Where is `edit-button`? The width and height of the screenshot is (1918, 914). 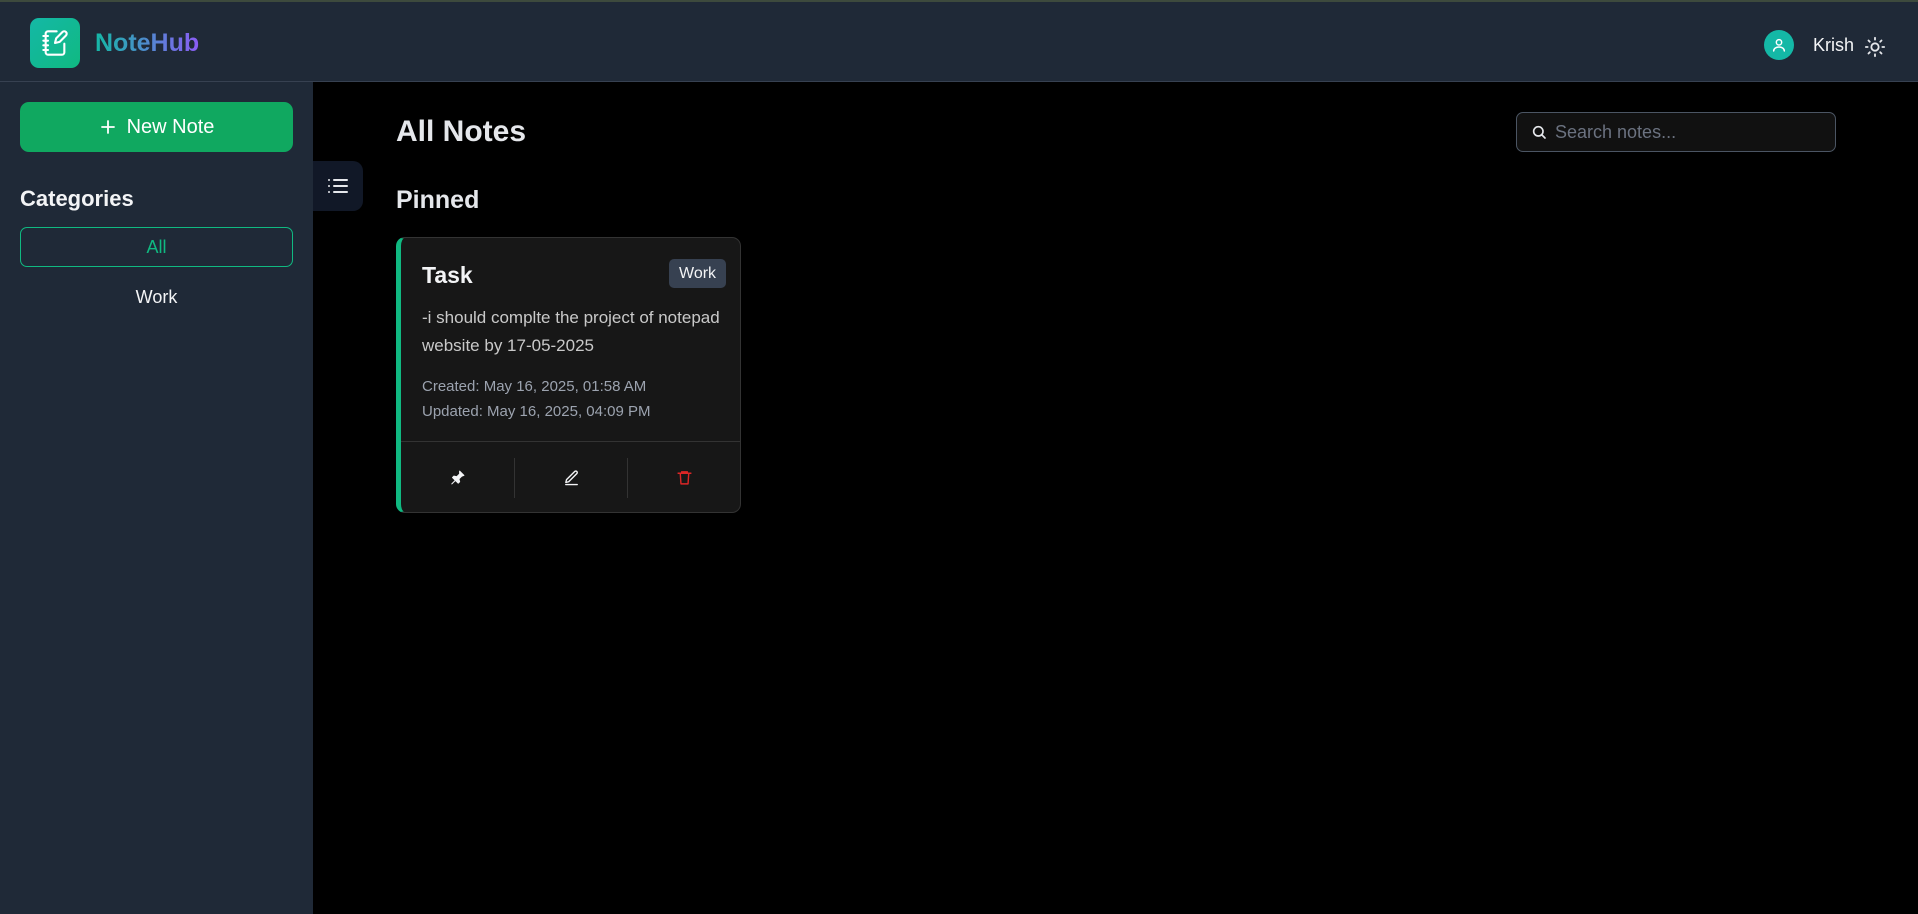
edit-button is located at coordinates (570, 477).